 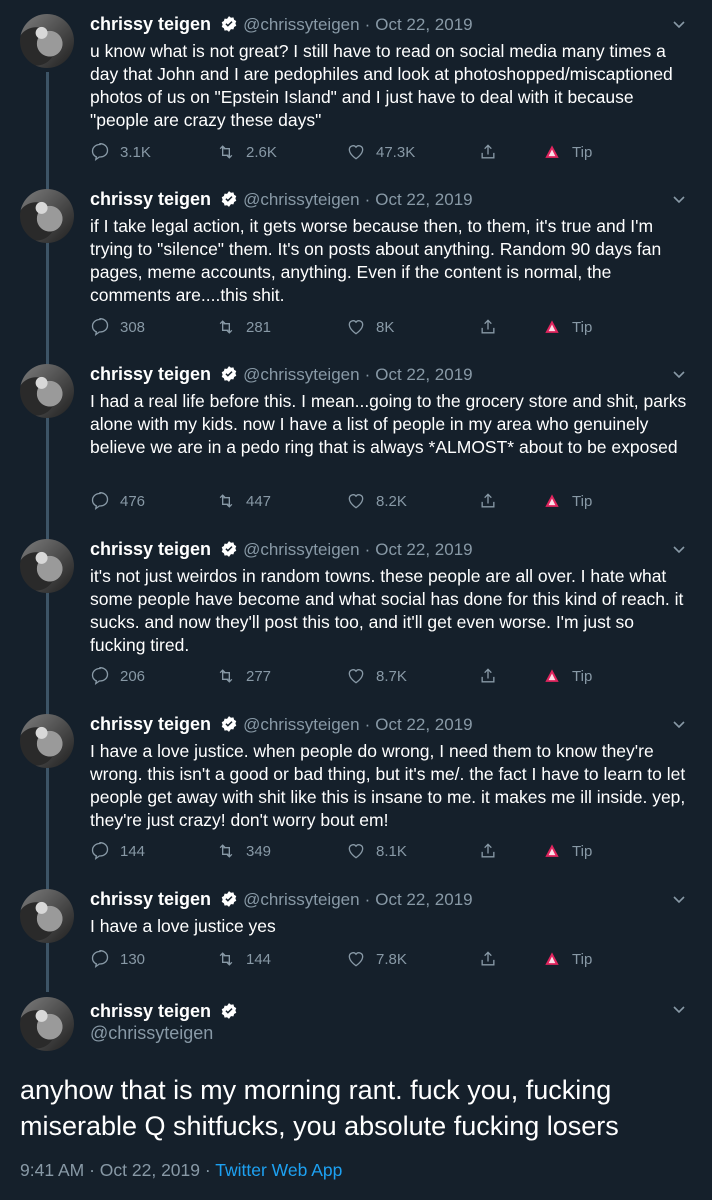 I want to click on tweet-time: 9:41 AM, so click(x=52, y=1170).